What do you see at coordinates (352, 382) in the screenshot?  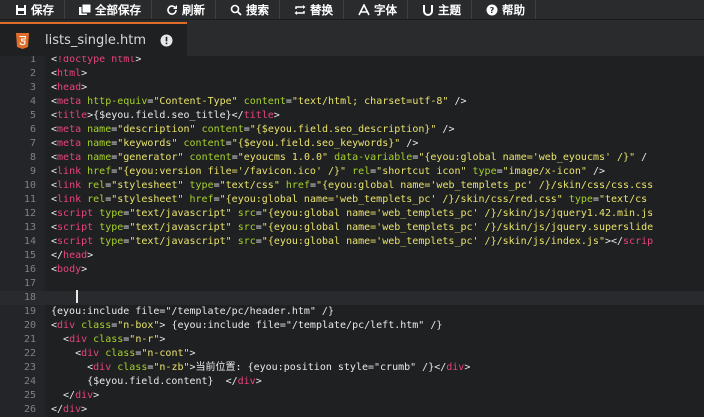 I see `code-line: 24 {$eyou.field.content} </div>` at bounding box center [352, 382].